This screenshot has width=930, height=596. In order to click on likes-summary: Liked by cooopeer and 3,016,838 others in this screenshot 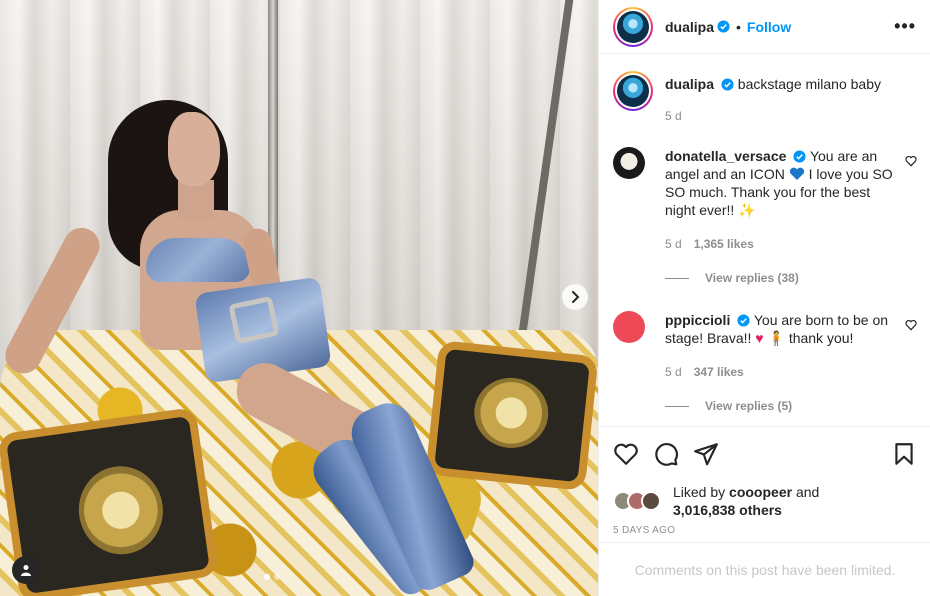, I will do `click(765, 501)`.